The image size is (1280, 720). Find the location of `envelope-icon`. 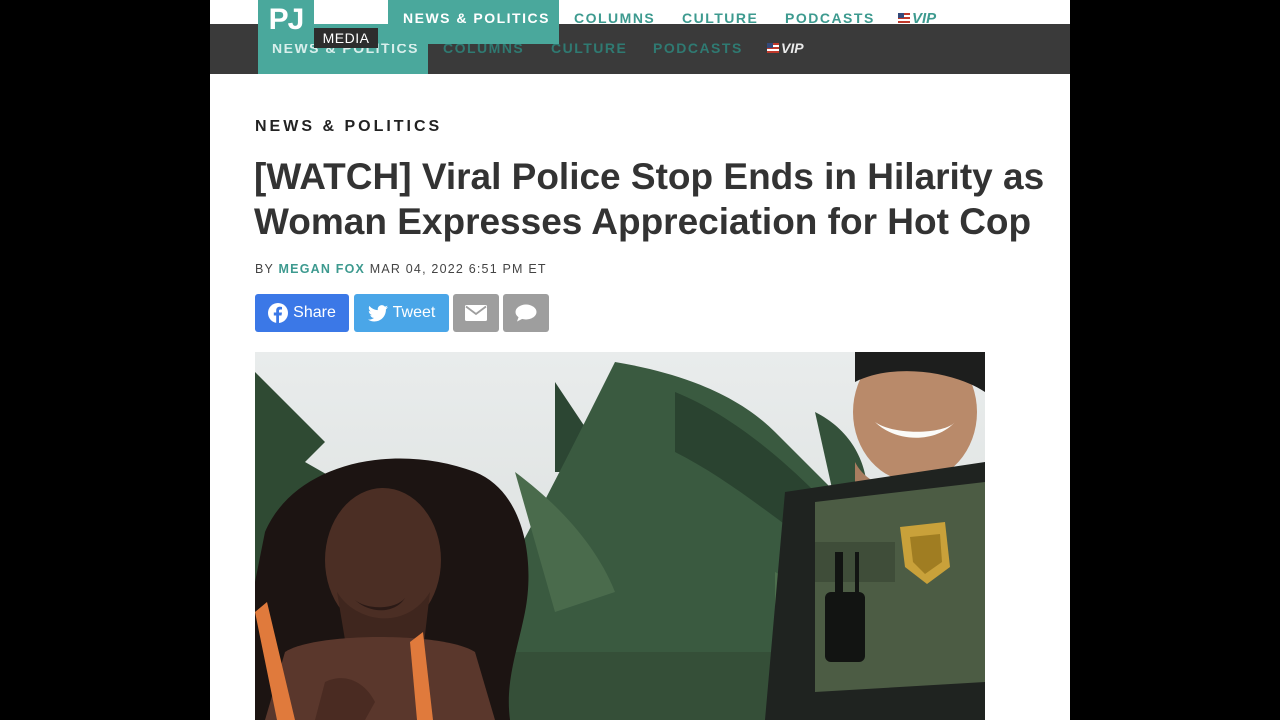

envelope-icon is located at coordinates (476, 313).